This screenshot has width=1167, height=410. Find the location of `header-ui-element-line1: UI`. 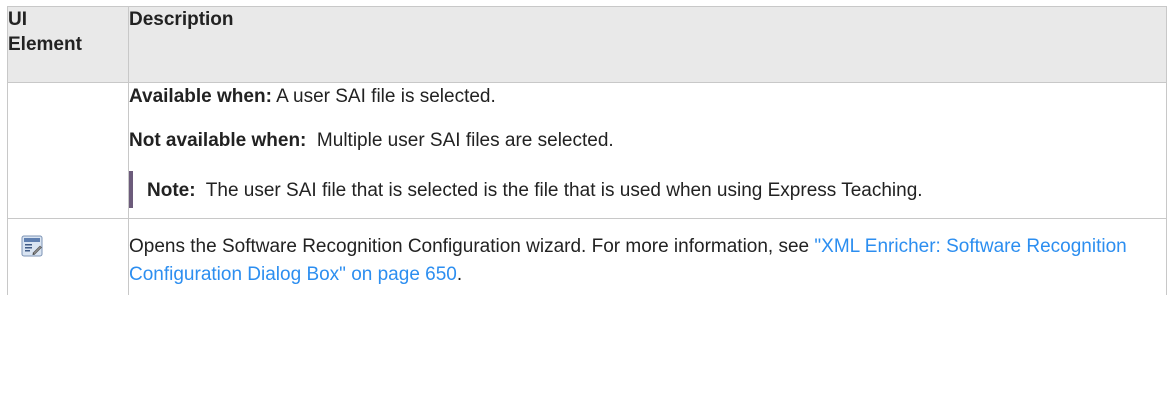

header-ui-element-line1: UI is located at coordinates (17, 19).